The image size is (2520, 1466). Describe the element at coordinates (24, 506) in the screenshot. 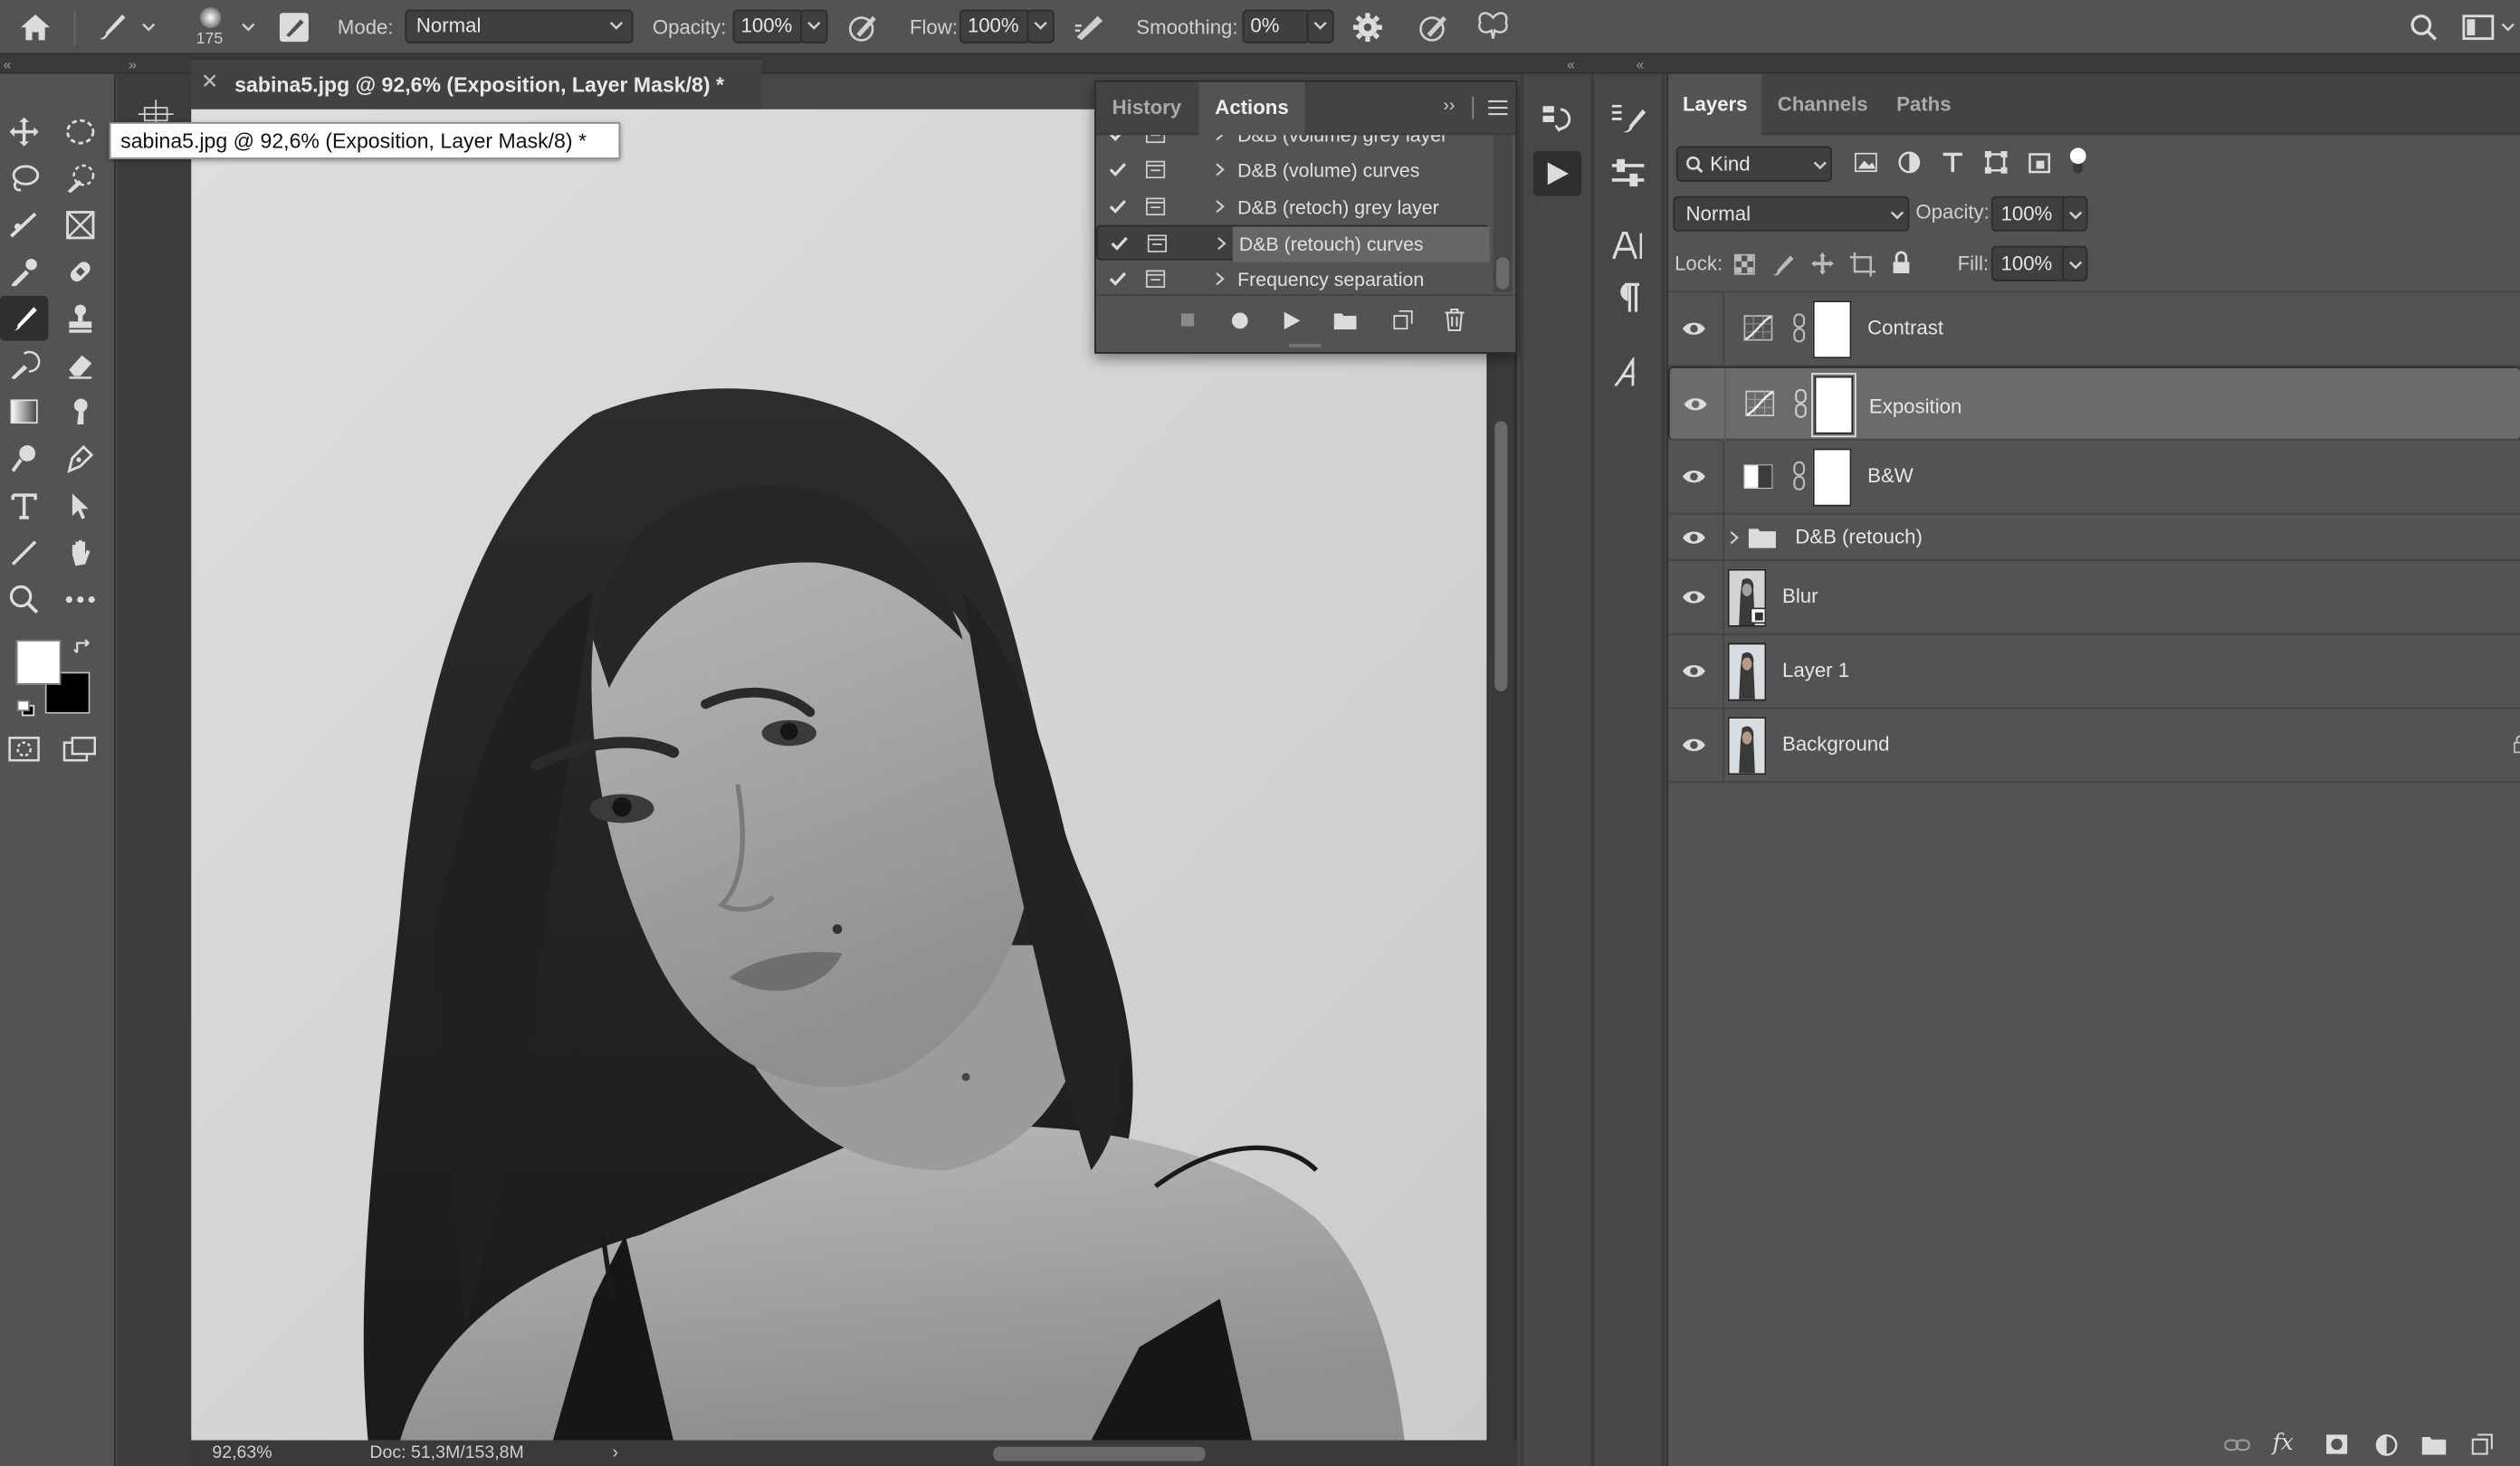

I see `type-tool-icon` at that location.